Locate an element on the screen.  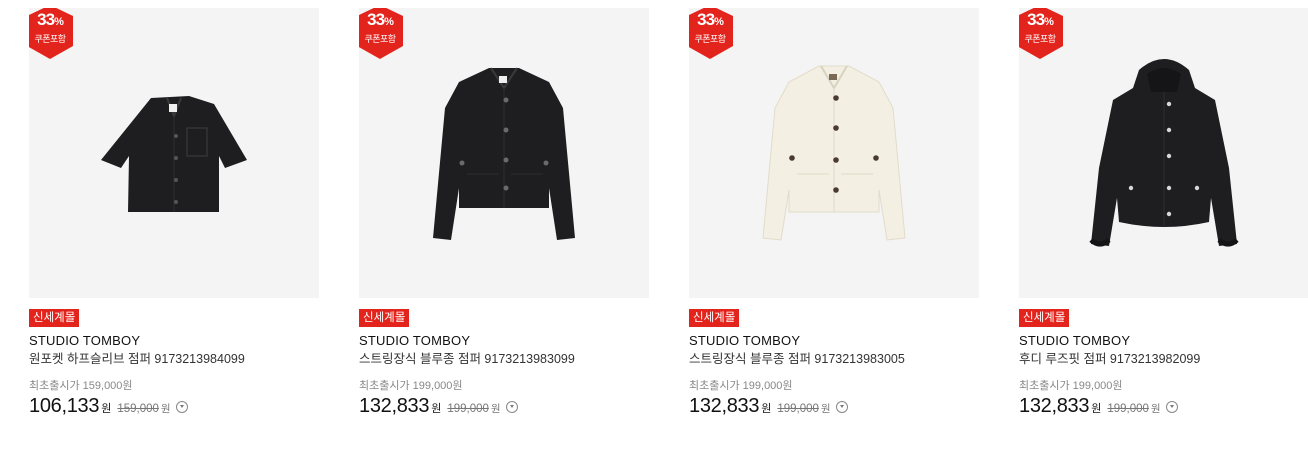
price-row: 106,133 원 159,000 원 is located at coordinates (174, 406).